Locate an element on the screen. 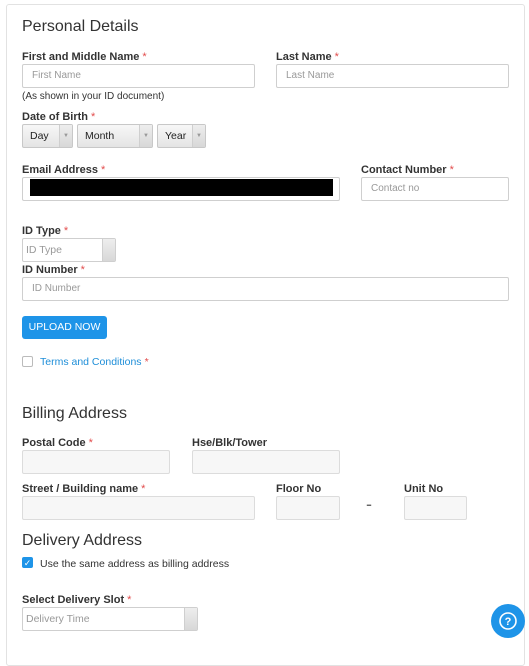 The height and width of the screenshot is (666, 529). floor-label: Floor No is located at coordinates (299, 489).